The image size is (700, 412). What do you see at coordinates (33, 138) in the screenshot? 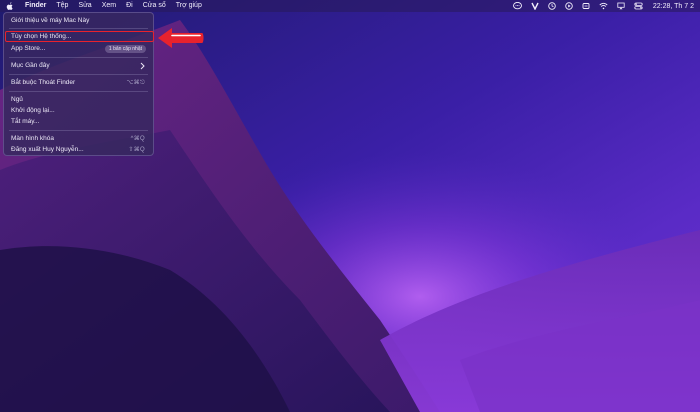
I see `menu-item-label: Màn hình khóa` at bounding box center [33, 138].